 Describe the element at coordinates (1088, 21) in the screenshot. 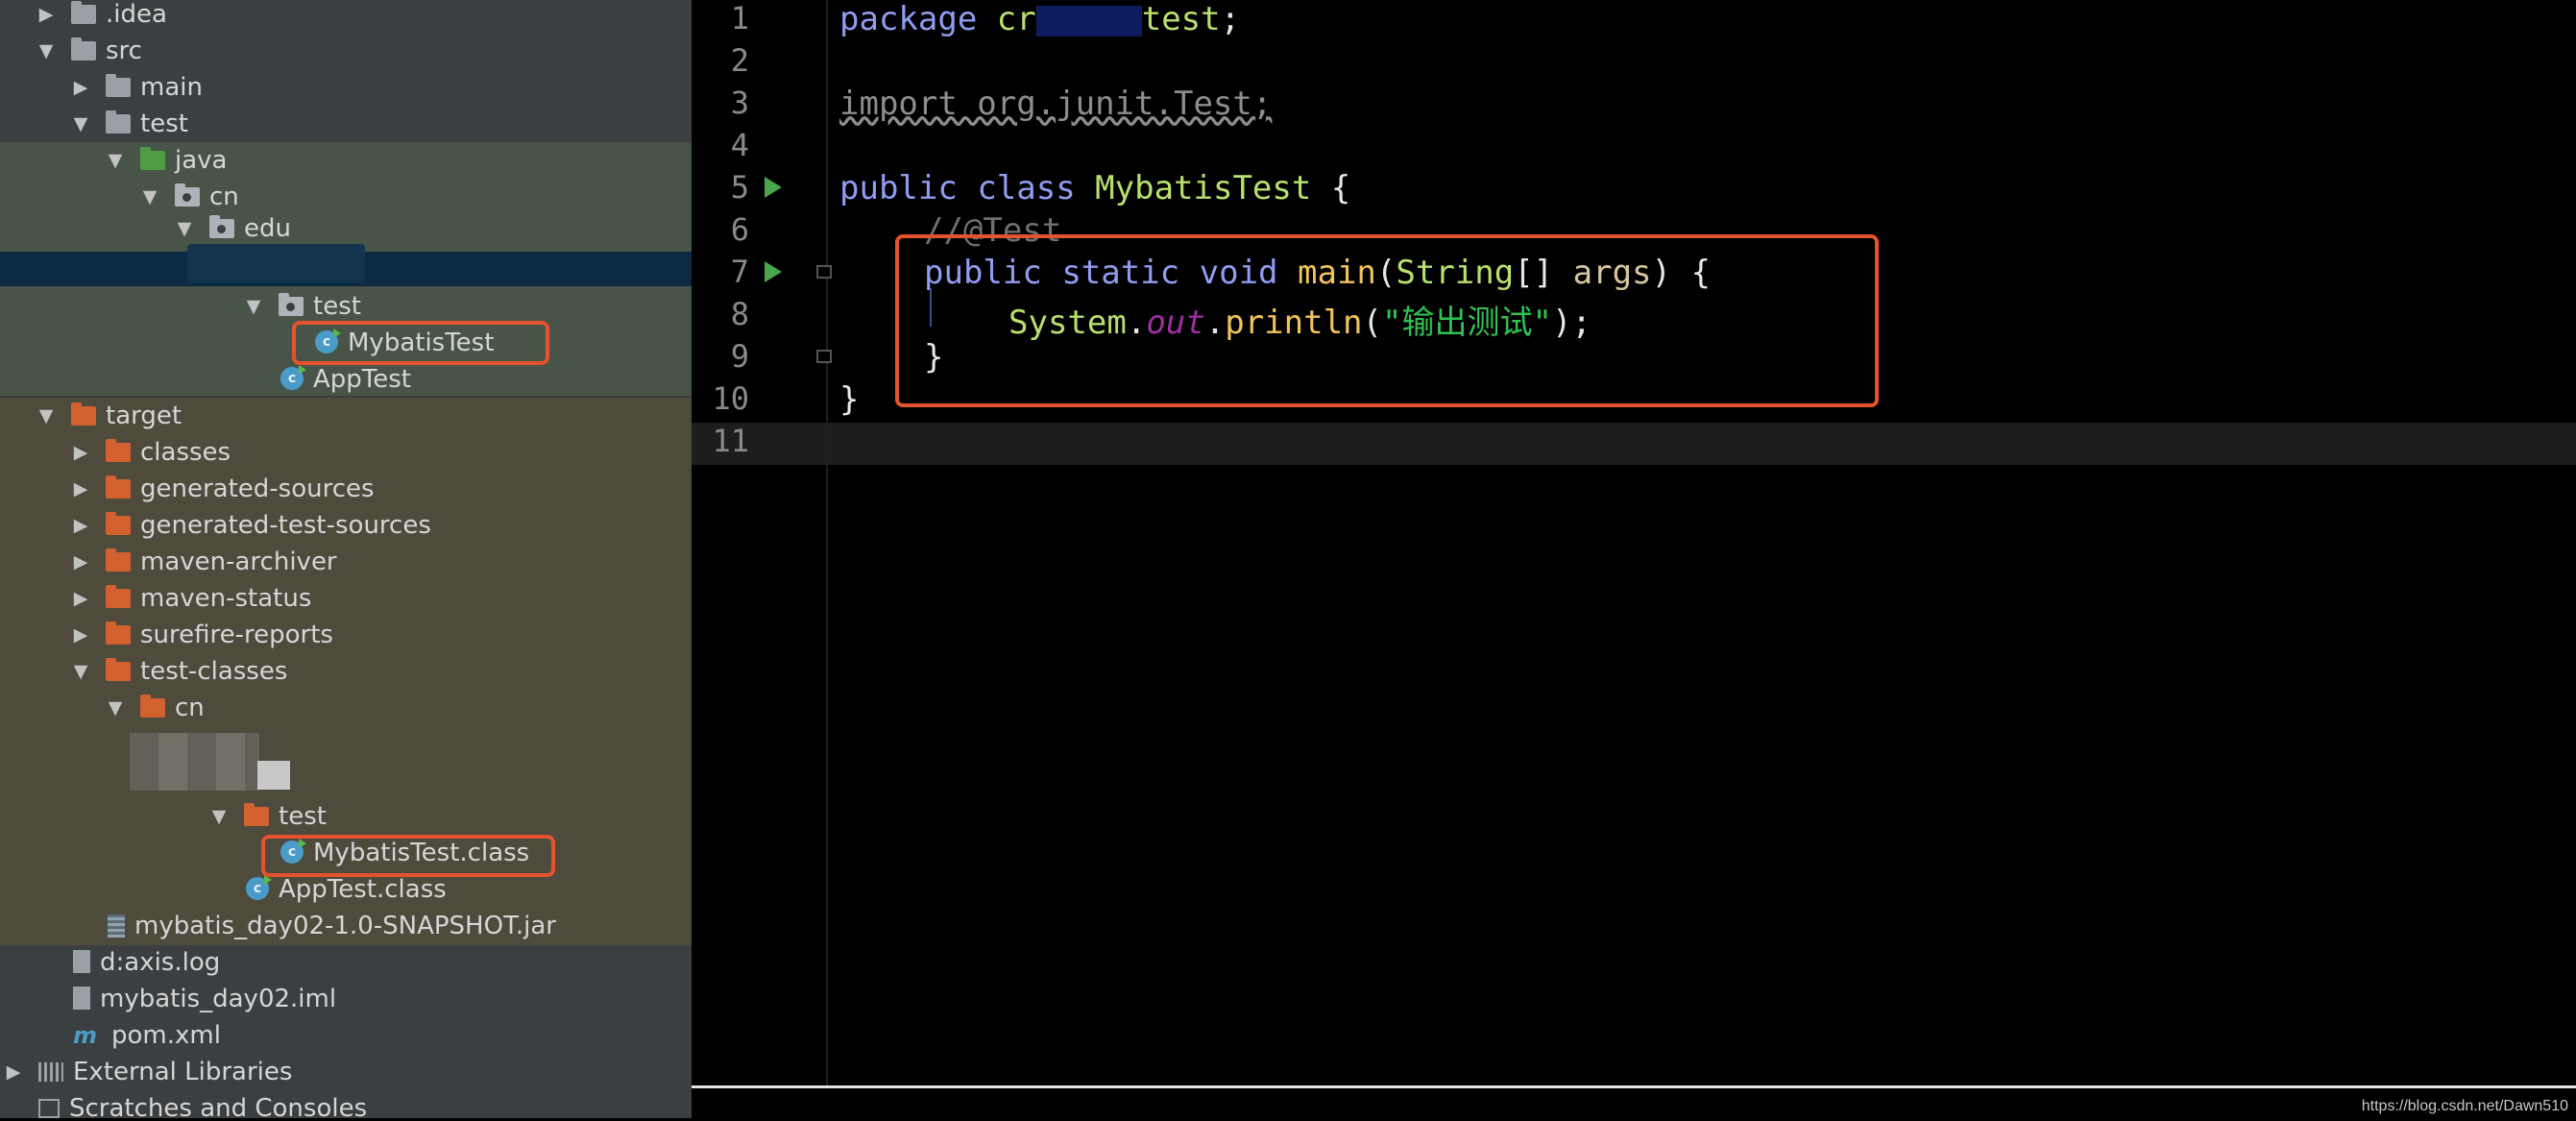

I see `redacted-package-name` at that location.